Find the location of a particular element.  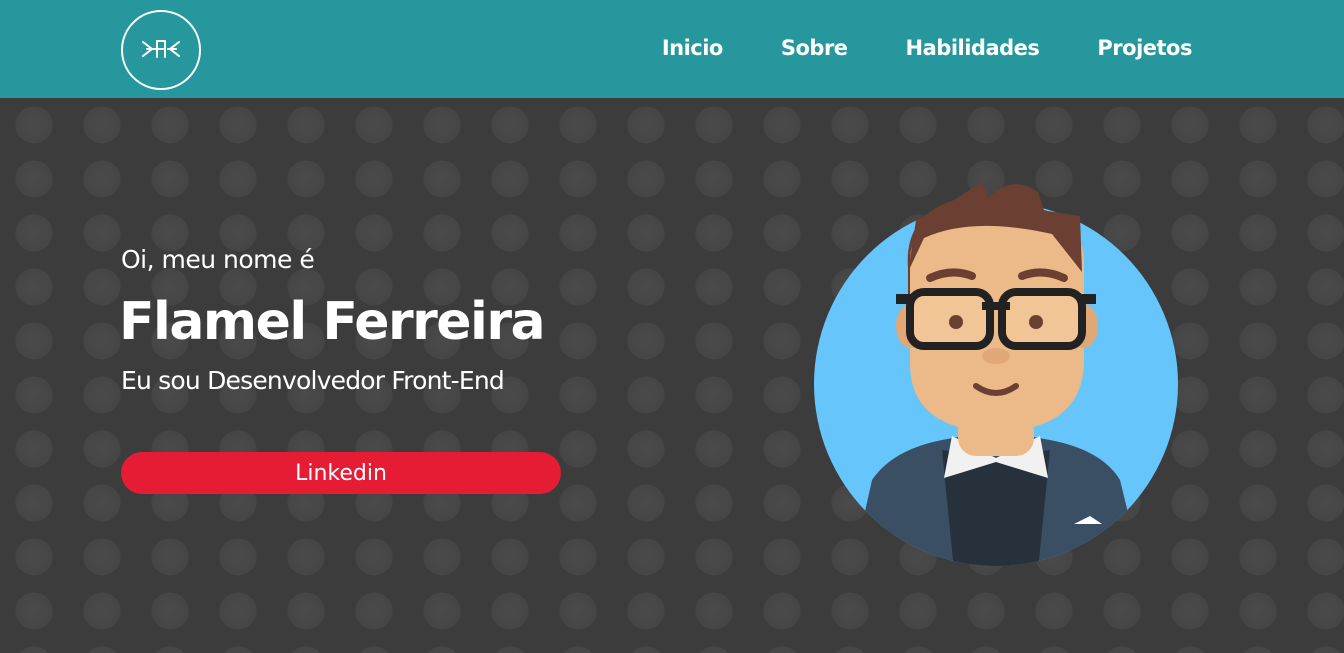

hero-name: Flamel Ferreira is located at coordinates (332, 322).